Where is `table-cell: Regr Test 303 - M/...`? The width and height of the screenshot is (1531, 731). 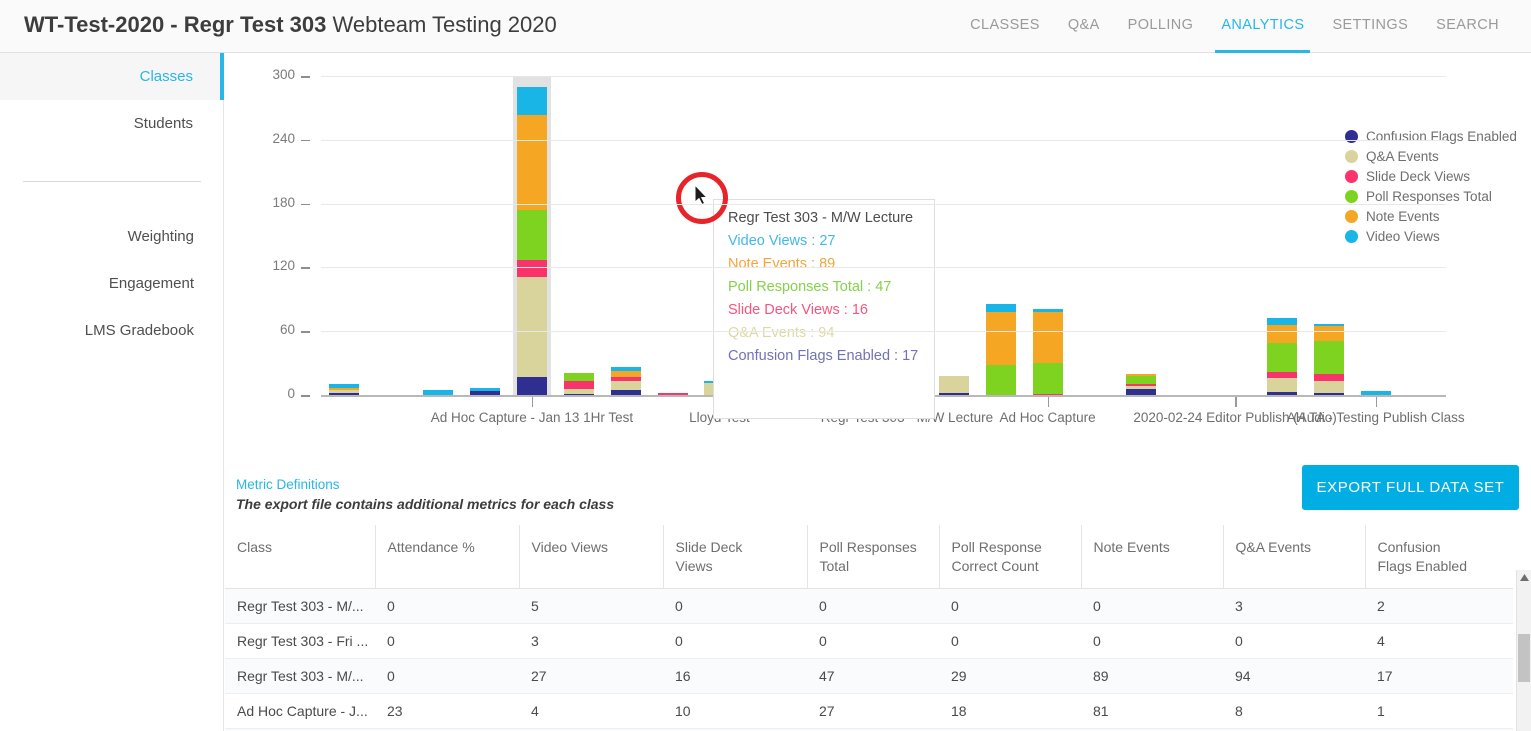
table-cell: Regr Test 303 - M/... is located at coordinates (300, 606).